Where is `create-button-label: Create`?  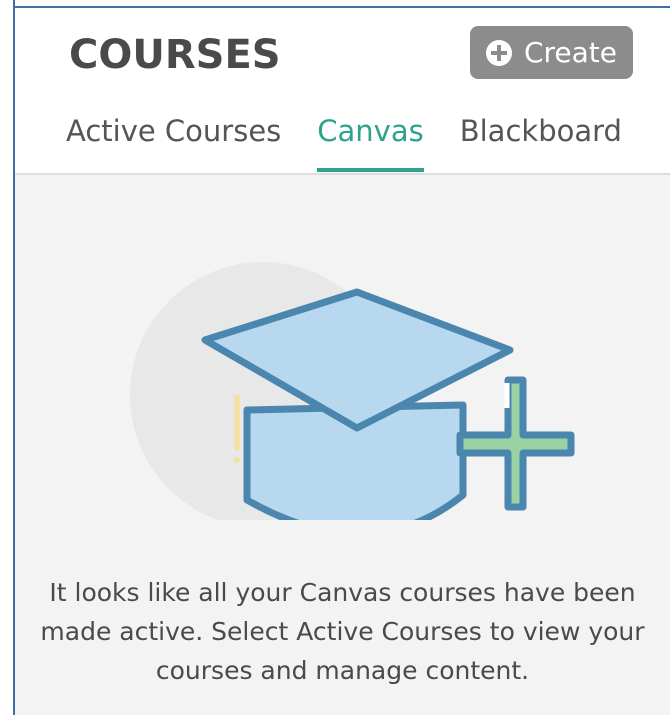
create-button-label: Create is located at coordinates (570, 52).